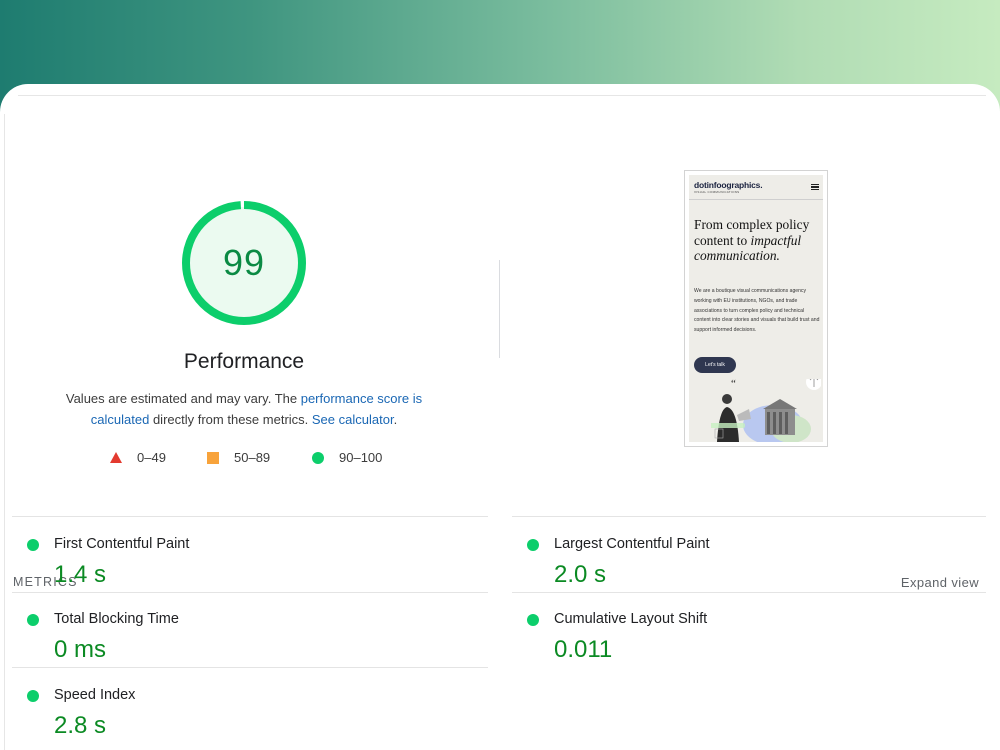 This screenshot has height=750, width=1000. Describe the element at coordinates (766, 410) in the screenshot. I see `hero-illustration: “` at that location.